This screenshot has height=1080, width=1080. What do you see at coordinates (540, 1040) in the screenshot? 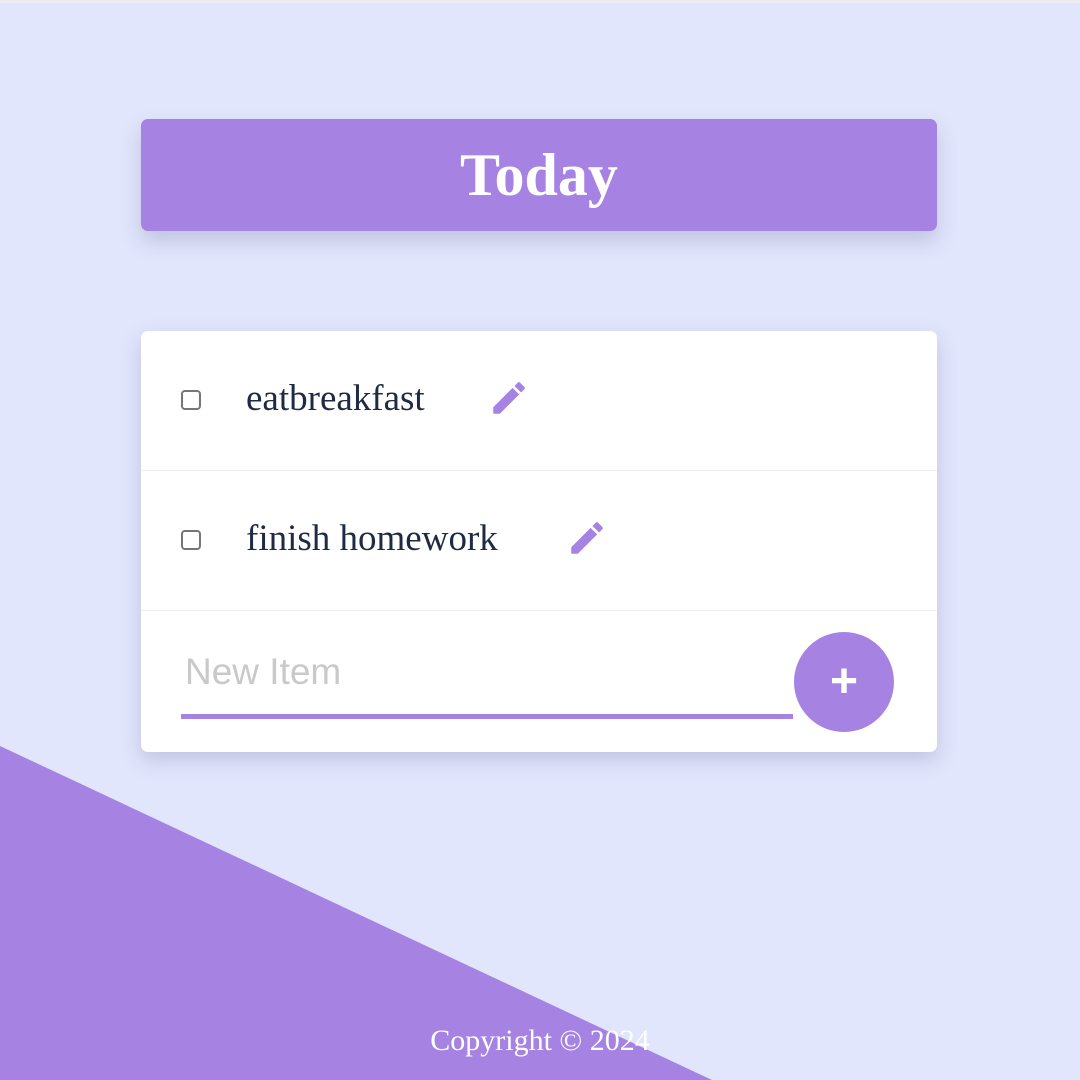
I see `footer-copyright: Copyright © 2024` at bounding box center [540, 1040].